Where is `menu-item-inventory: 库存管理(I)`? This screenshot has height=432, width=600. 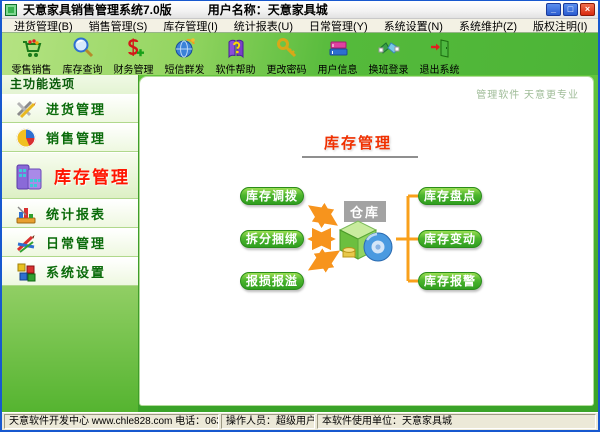 menu-item-inventory: 库存管理(I) is located at coordinates (190, 26).